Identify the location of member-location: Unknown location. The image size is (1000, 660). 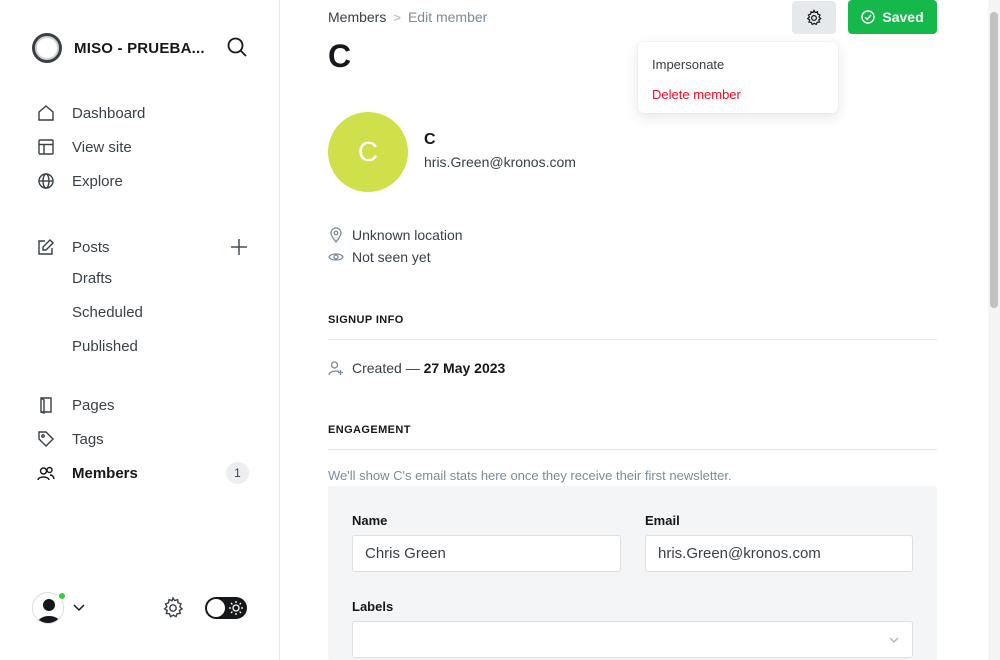
(395, 235).